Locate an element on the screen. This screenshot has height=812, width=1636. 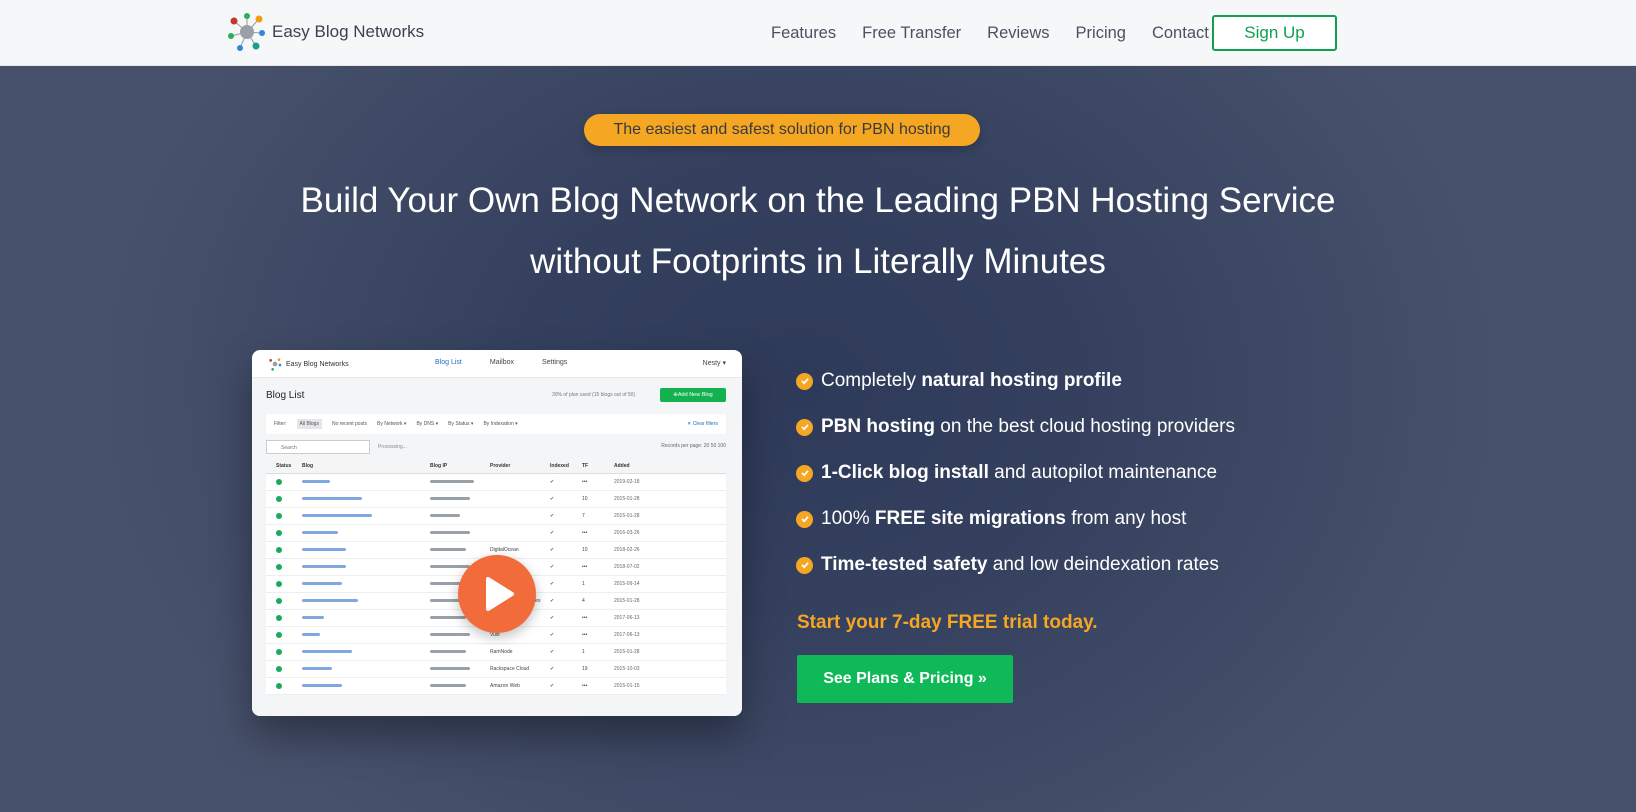
play-video-button is located at coordinates (497, 594).